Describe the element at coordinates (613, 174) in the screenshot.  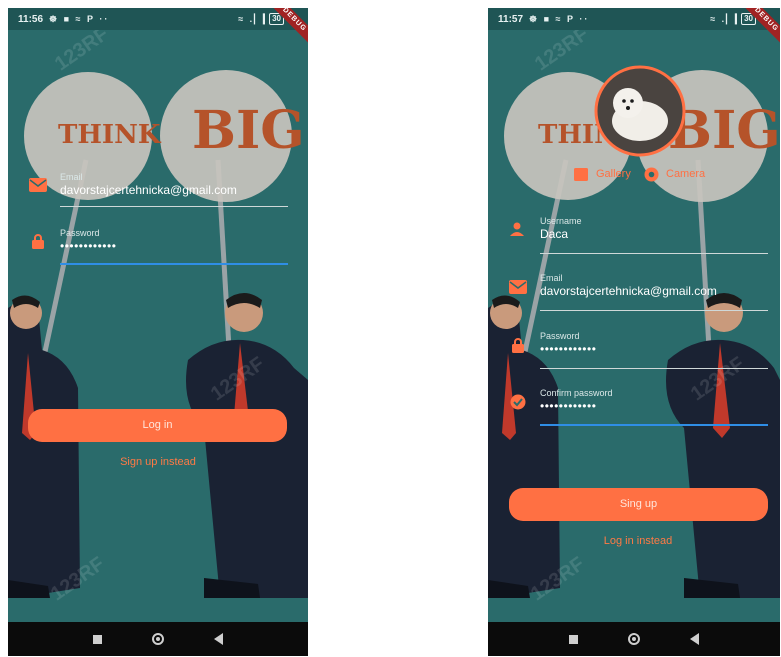
I see `gallery-label: Gallery` at that location.